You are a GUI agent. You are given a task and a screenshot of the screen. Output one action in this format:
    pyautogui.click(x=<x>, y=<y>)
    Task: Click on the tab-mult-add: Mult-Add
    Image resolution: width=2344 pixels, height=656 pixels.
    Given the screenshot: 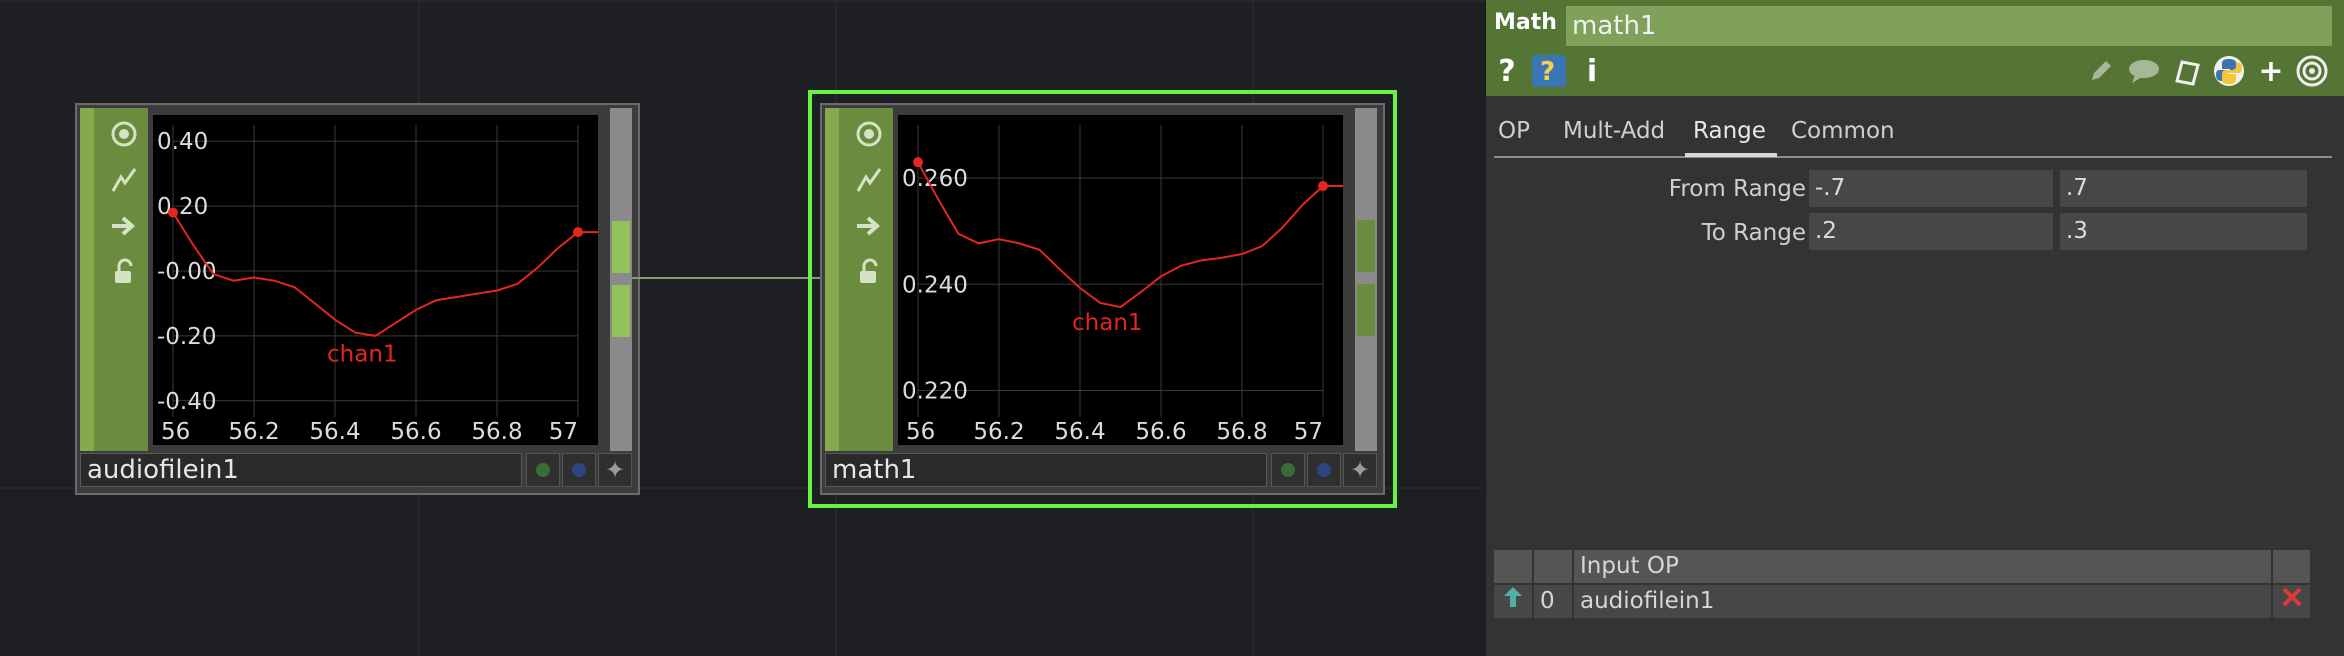 What is the action you would take?
    pyautogui.click(x=1614, y=131)
    